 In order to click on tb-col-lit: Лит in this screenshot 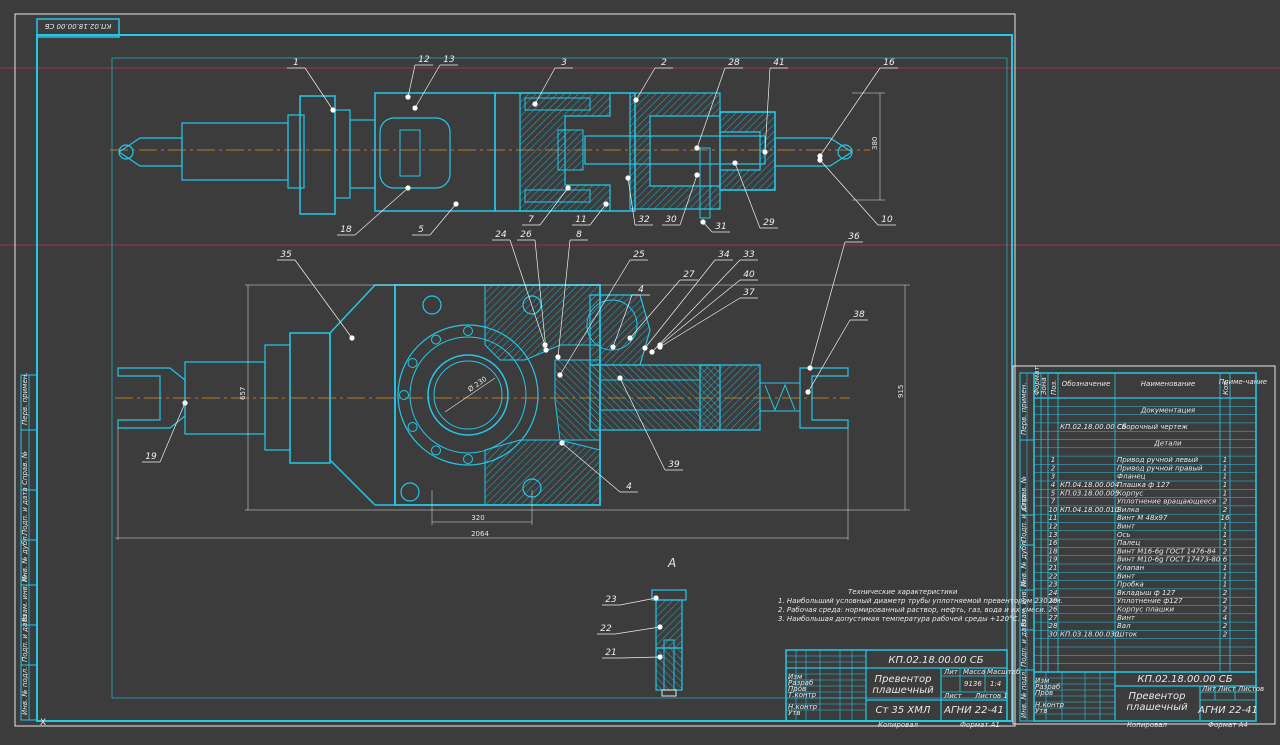, I will do `click(951, 672)`.